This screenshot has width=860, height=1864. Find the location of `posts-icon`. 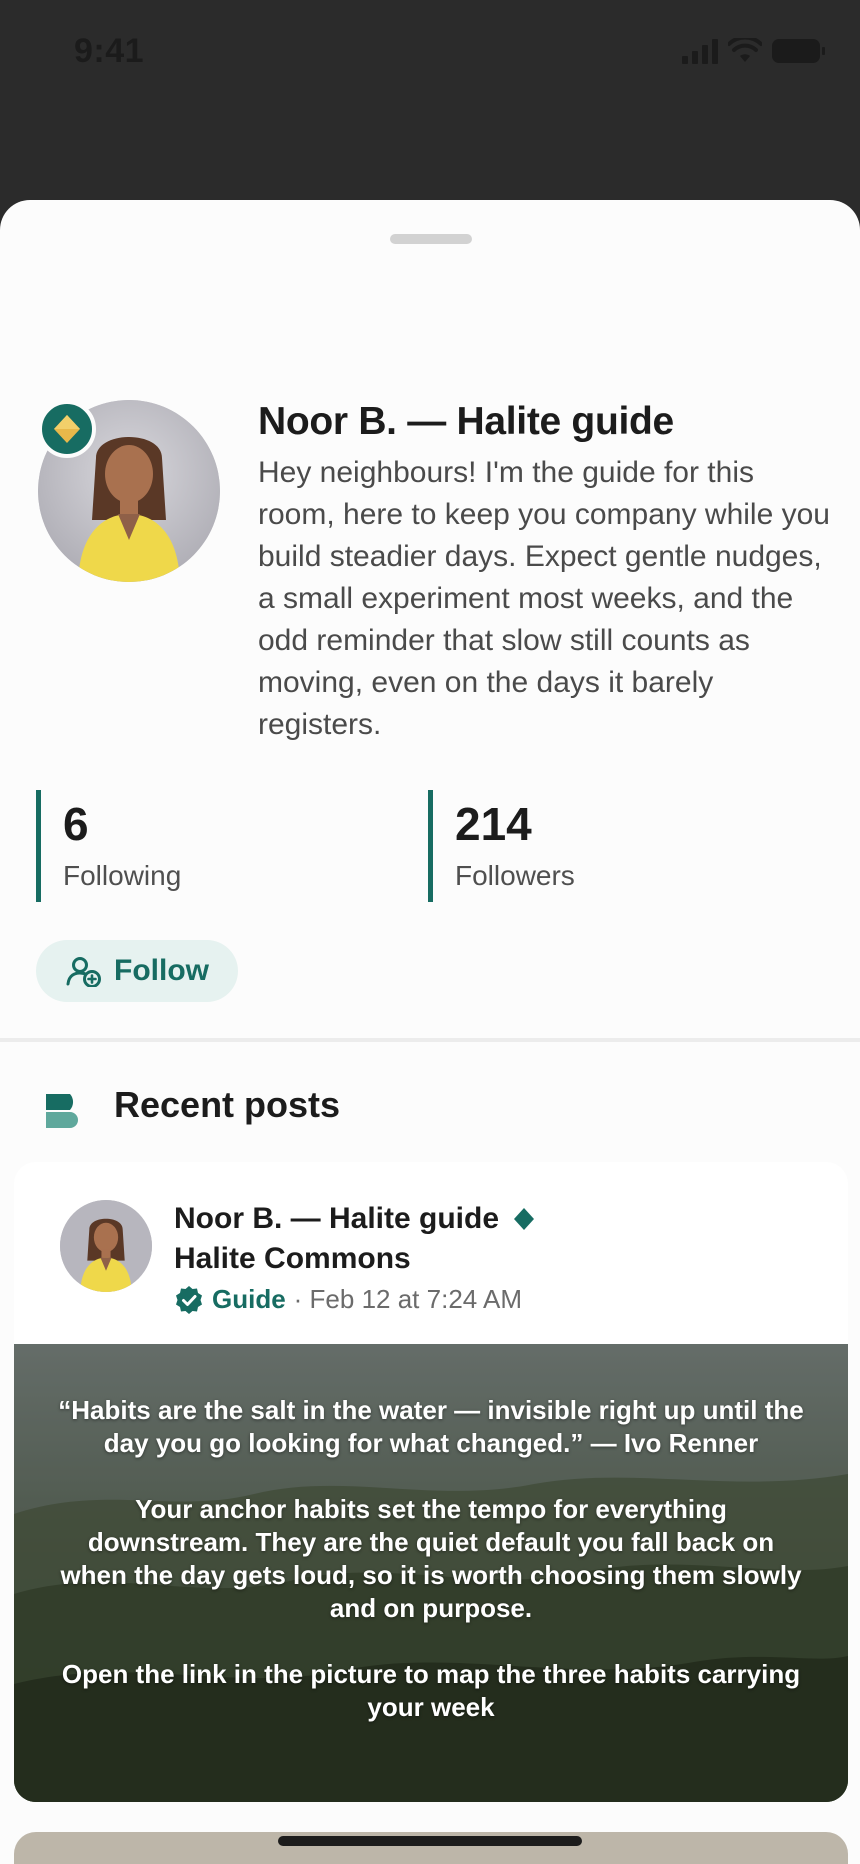

posts-icon is located at coordinates (62, 1111).